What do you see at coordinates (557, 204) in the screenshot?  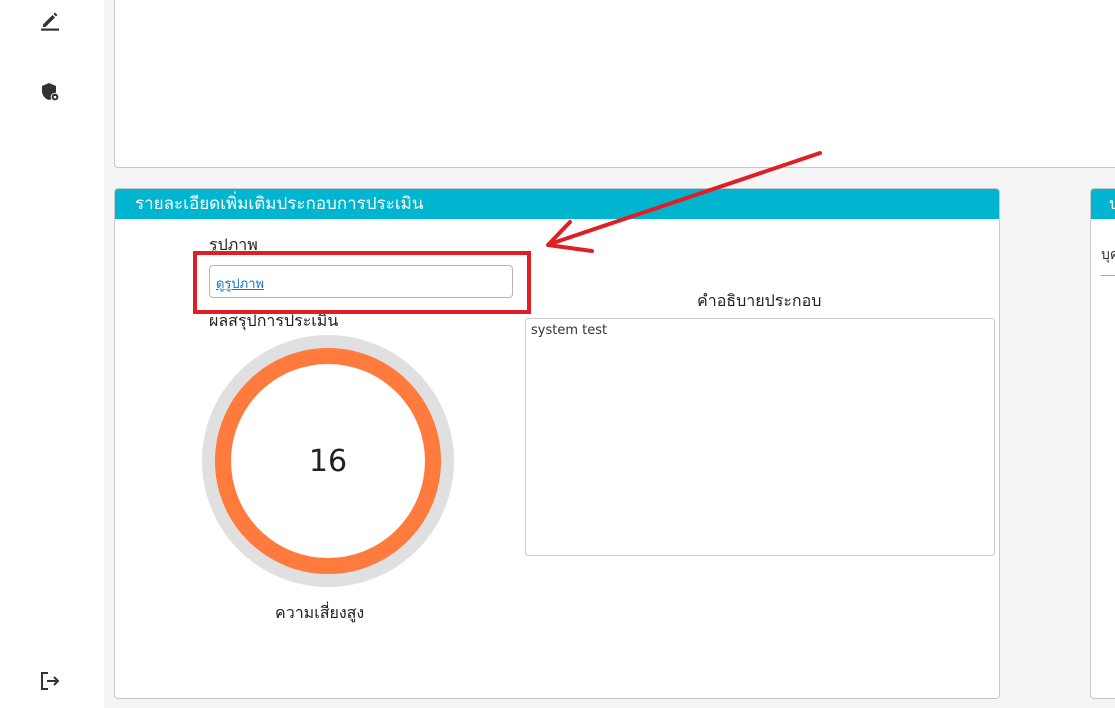 I see `card-title: รายละเอียดเพิ่มเติมประกอบการประเมิน` at bounding box center [557, 204].